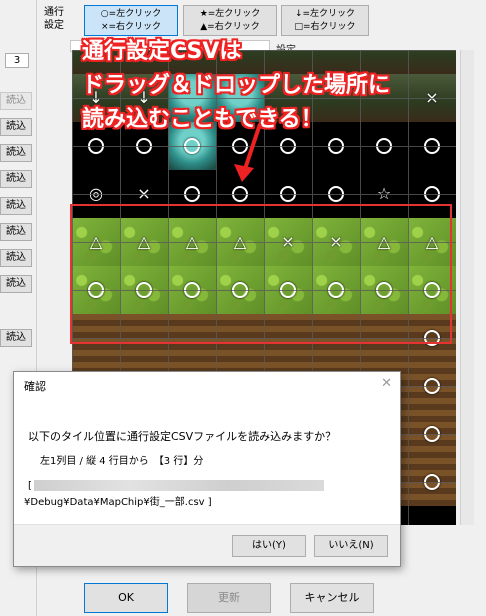 This screenshot has width=486, height=616. Describe the element at coordinates (131, 20) in the screenshot. I see `mode-button-circle-cross: ○=左クリック ×=右クリック` at that location.